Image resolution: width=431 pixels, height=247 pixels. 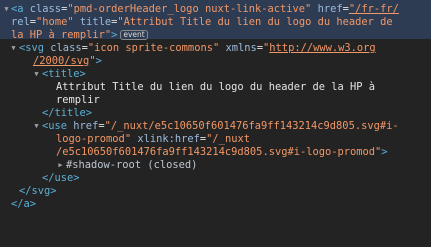 I want to click on tree-node-title-end: </title>, so click(x=215, y=113).